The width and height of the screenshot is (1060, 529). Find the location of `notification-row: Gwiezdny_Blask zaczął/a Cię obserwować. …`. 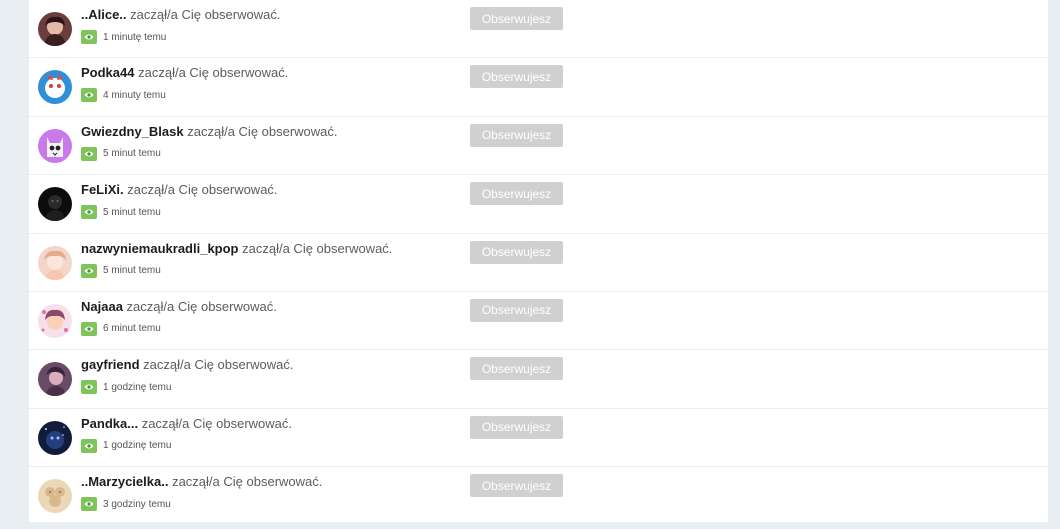

notification-row: Gwiezdny_Blask zaczął/a Cię obserwować. … is located at coordinates (538, 146).